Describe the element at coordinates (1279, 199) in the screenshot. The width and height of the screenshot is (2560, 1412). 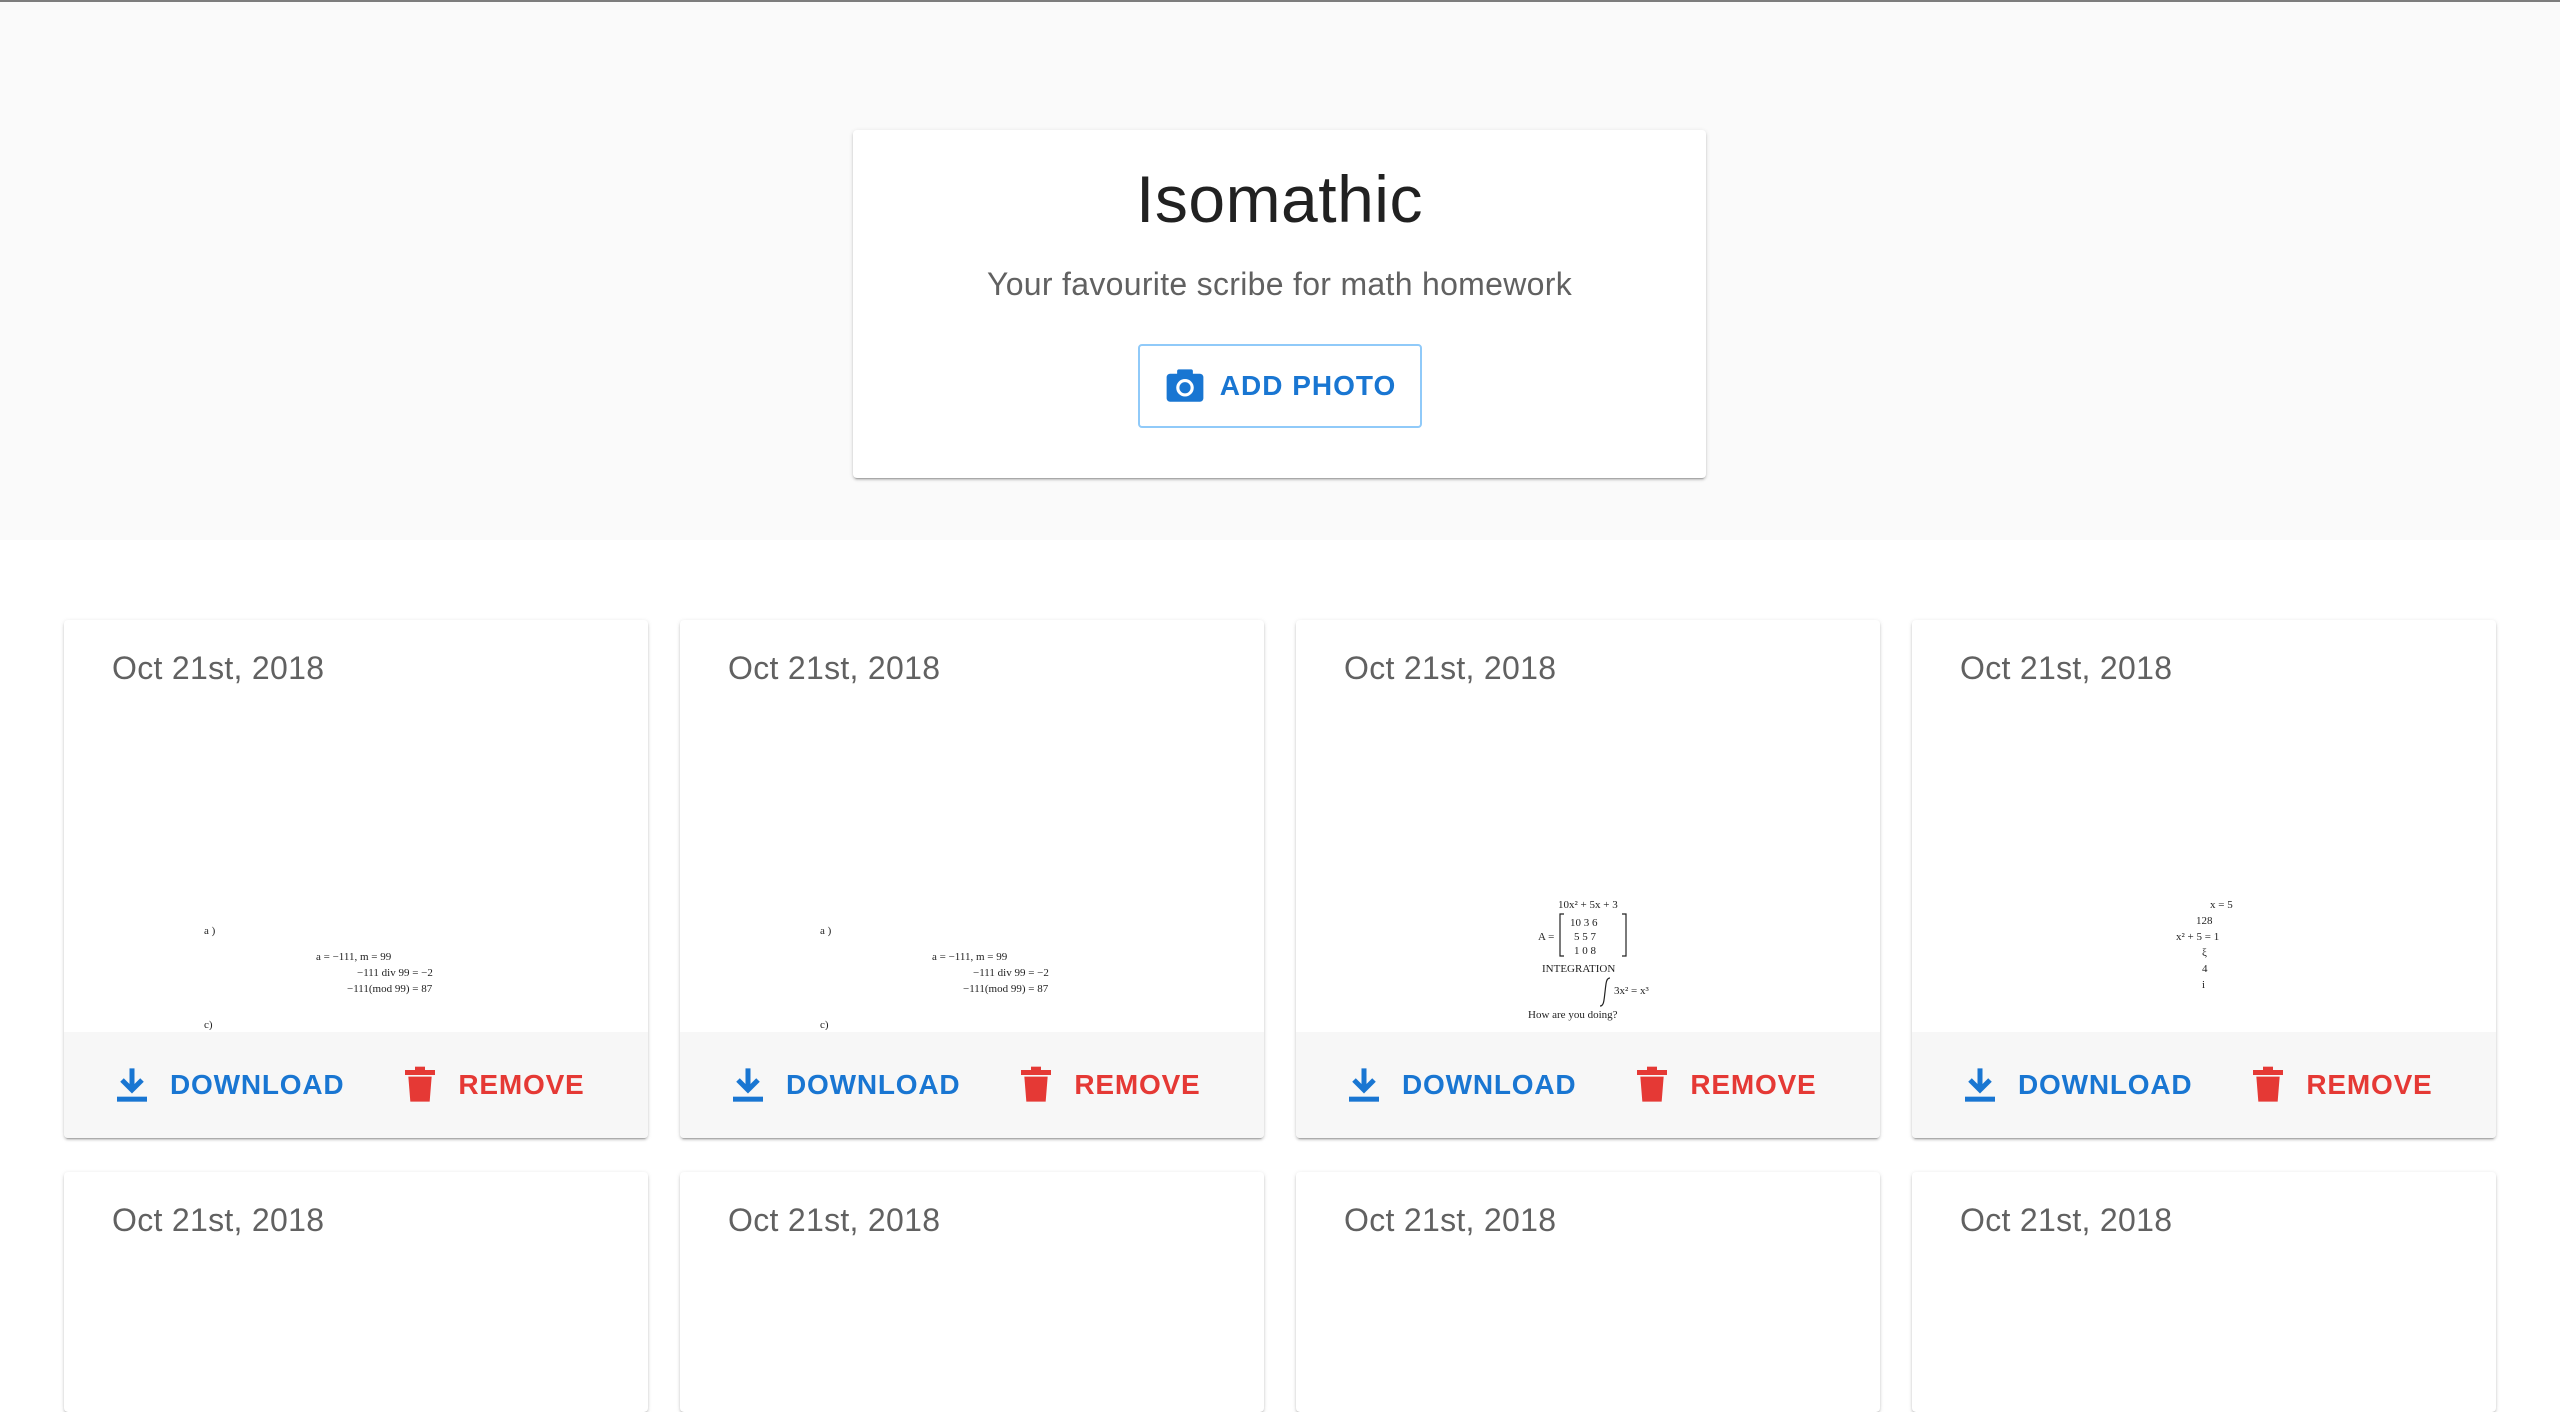
I see `app-title: Isomathic` at that location.